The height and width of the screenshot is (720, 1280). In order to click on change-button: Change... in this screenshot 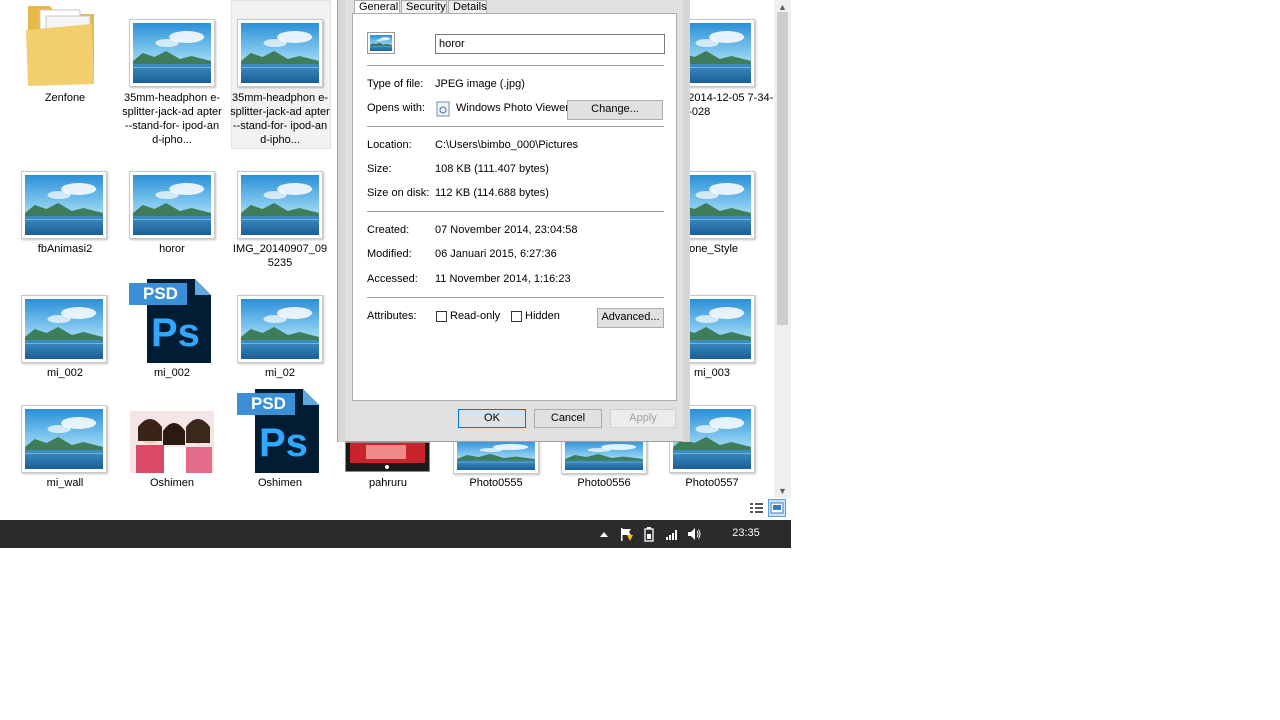, I will do `click(615, 110)`.